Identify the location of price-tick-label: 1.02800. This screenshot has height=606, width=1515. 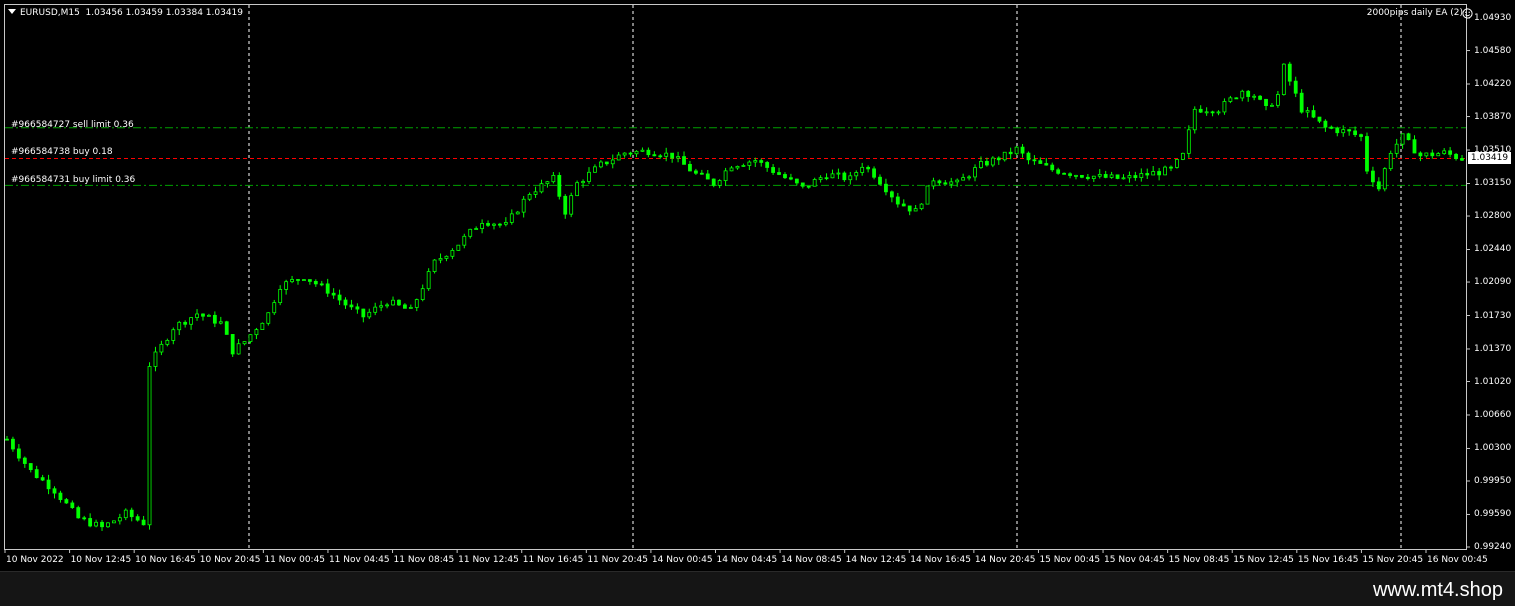
(1493, 216).